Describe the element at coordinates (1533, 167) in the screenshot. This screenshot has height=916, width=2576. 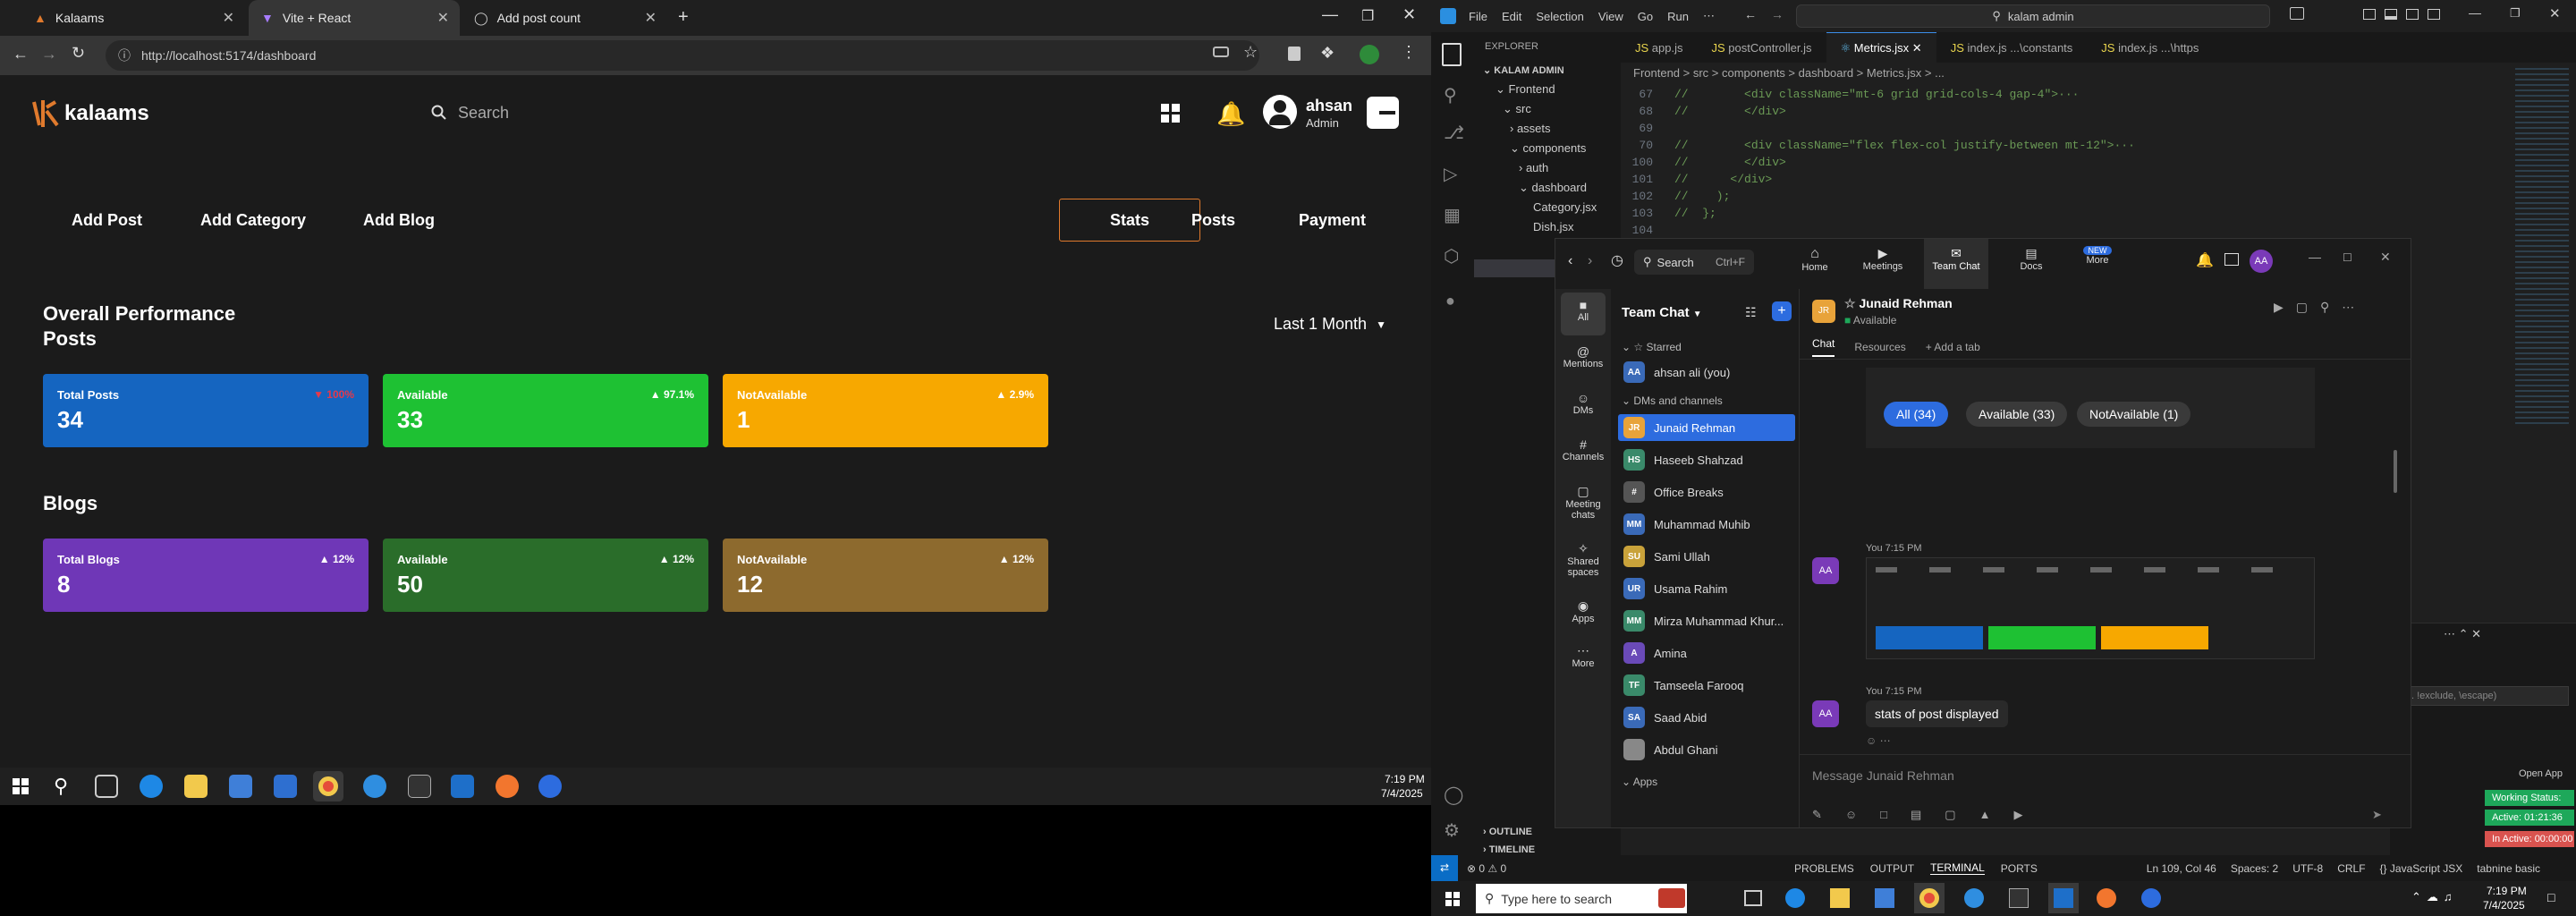
I see `tree-auth: › auth` at that location.